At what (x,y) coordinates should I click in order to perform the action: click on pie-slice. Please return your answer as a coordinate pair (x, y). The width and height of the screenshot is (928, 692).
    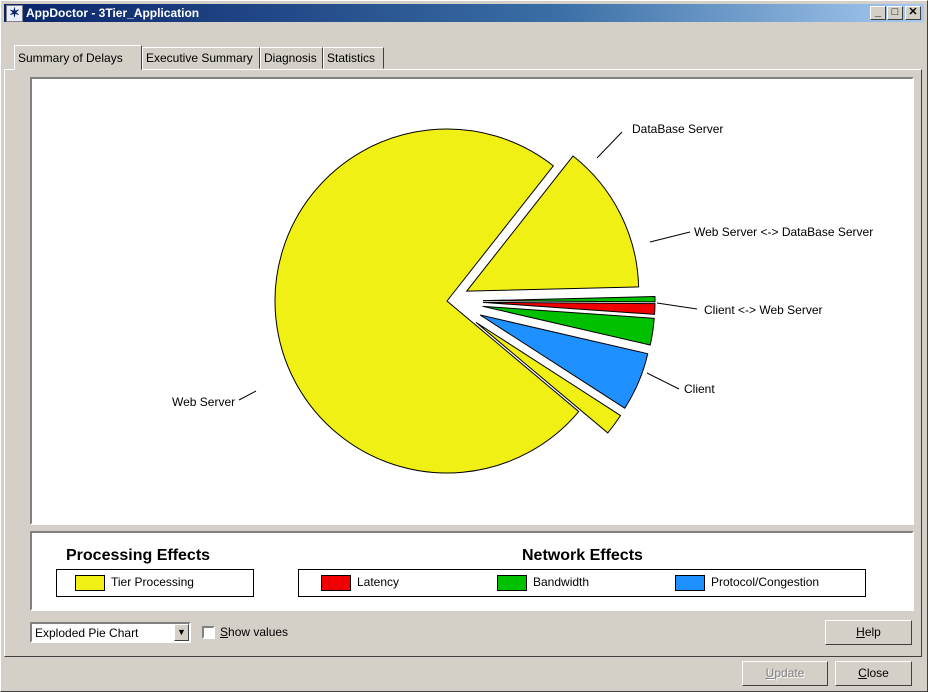
    Looking at the image, I should click on (569, 299).